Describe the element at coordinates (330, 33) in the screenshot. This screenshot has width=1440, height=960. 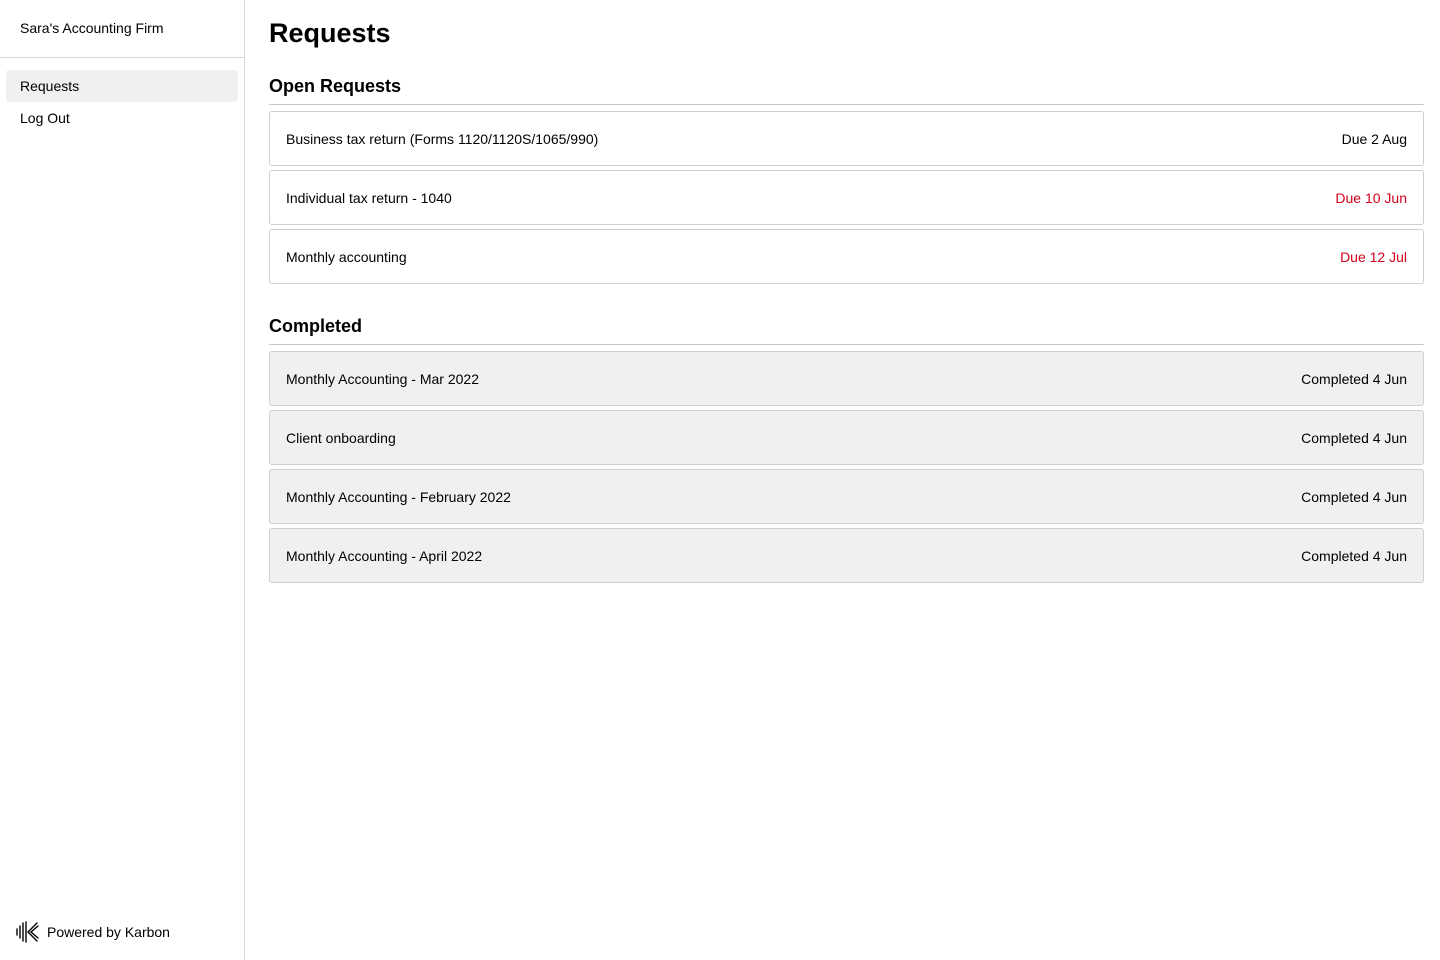
I see `page-title: Requests` at that location.